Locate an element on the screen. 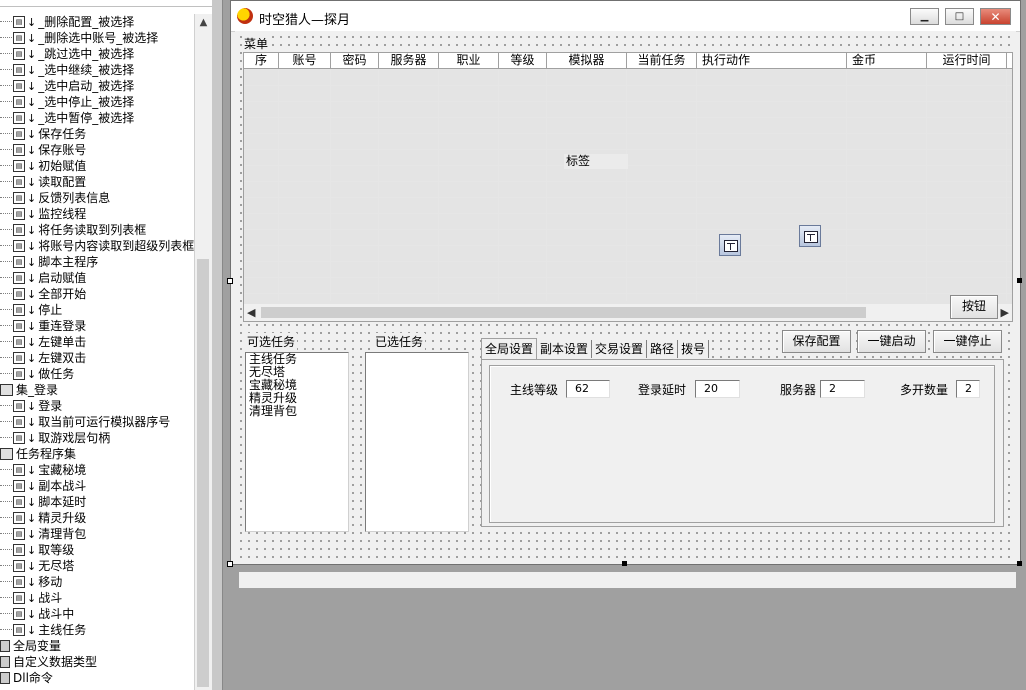  tree-vertical-scrollbar: ▲ is located at coordinates (203, 352).